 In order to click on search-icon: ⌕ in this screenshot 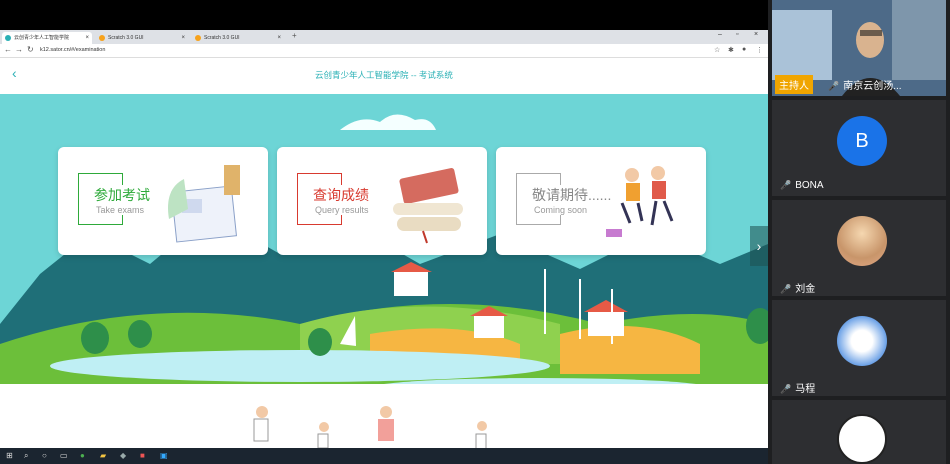, I will do `click(26, 456)`.